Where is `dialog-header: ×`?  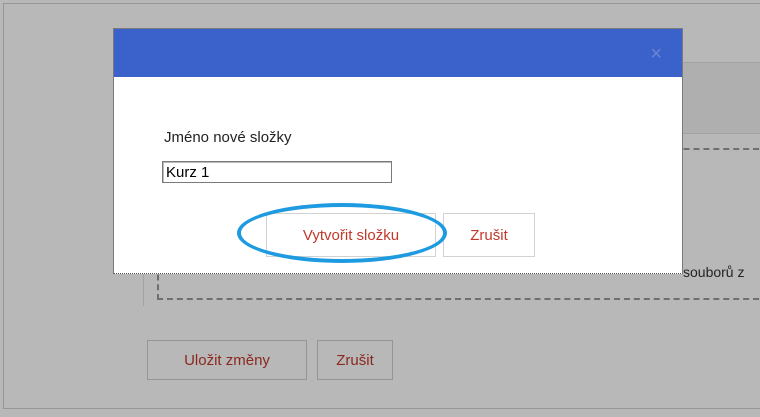
dialog-header: × is located at coordinates (398, 53).